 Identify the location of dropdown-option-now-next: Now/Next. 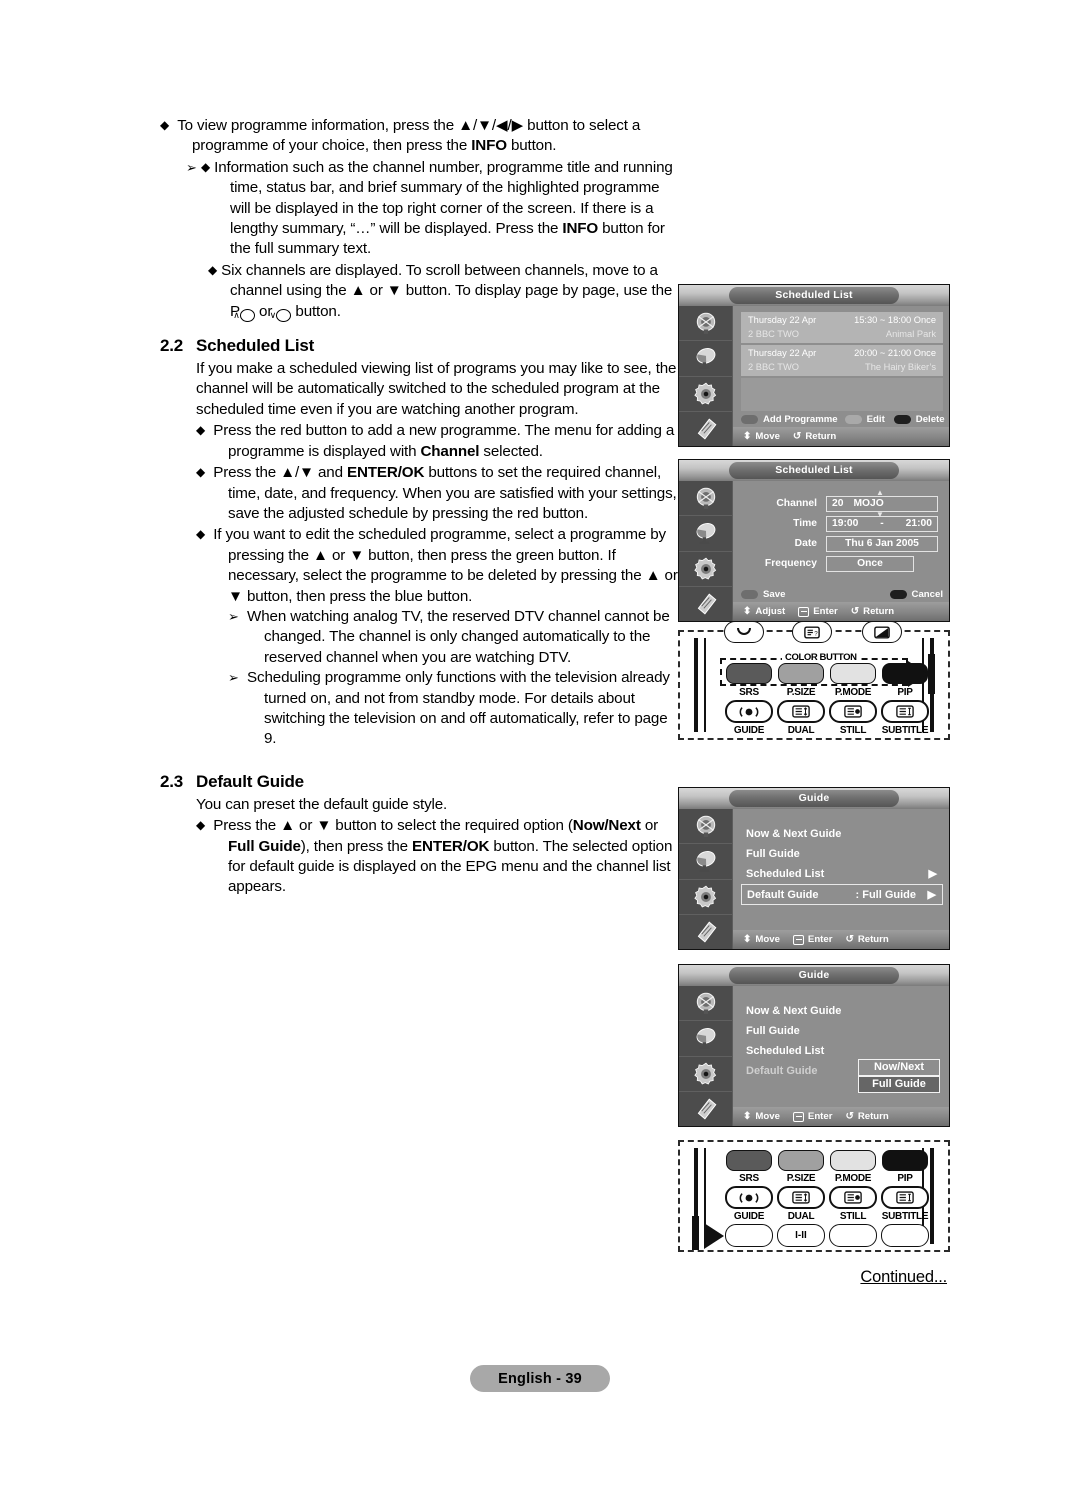
(899, 1067).